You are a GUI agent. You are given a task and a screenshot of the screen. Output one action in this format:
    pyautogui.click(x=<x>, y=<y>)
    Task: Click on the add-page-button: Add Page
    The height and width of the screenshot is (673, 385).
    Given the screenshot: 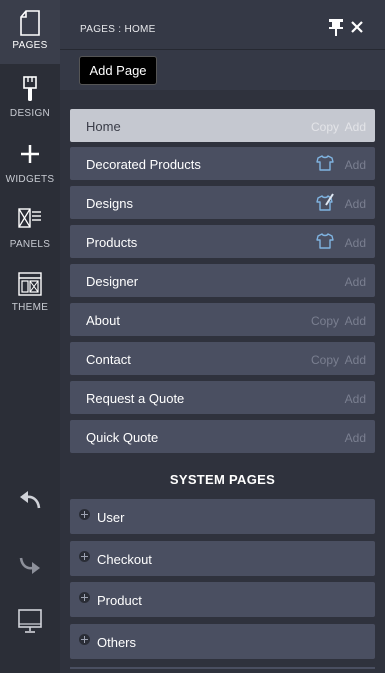 What is the action you would take?
    pyautogui.click(x=118, y=70)
    